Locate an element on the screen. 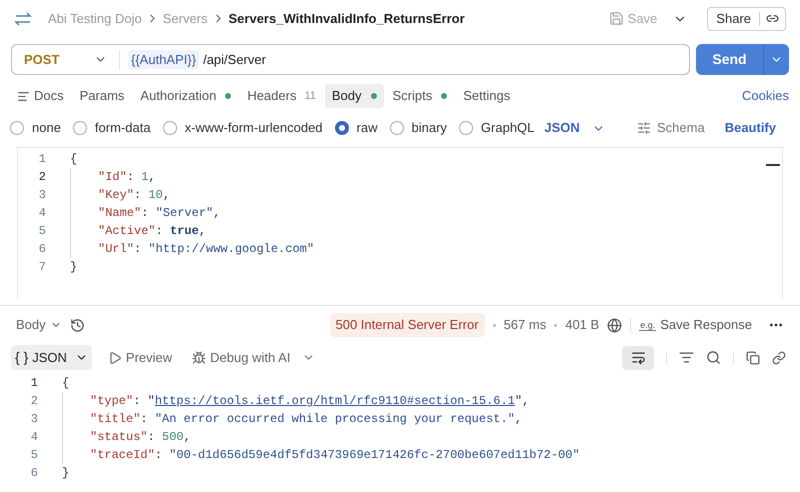  beautify-button: Beautify is located at coordinates (750, 128).